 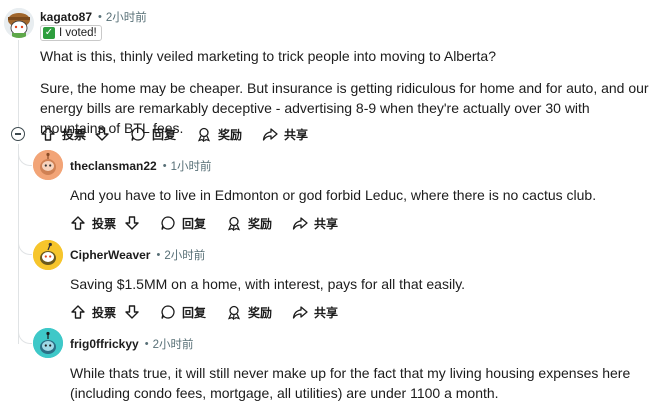 What do you see at coordinates (66, 17) in the screenshot?
I see `comment-author: kagato87` at bounding box center [66, 17].